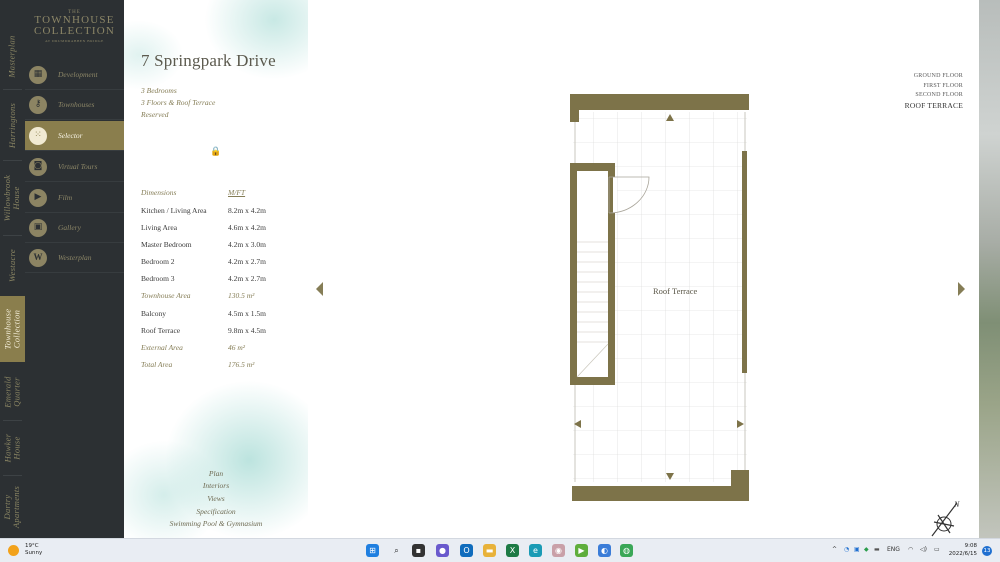 Image resolution: width=1000 pixels, height=562 pixels. Describe the element at coordinates (74, 105) in the screenshot. I see `menu-item-townhouses: ⚷ Townhouses` at that location.